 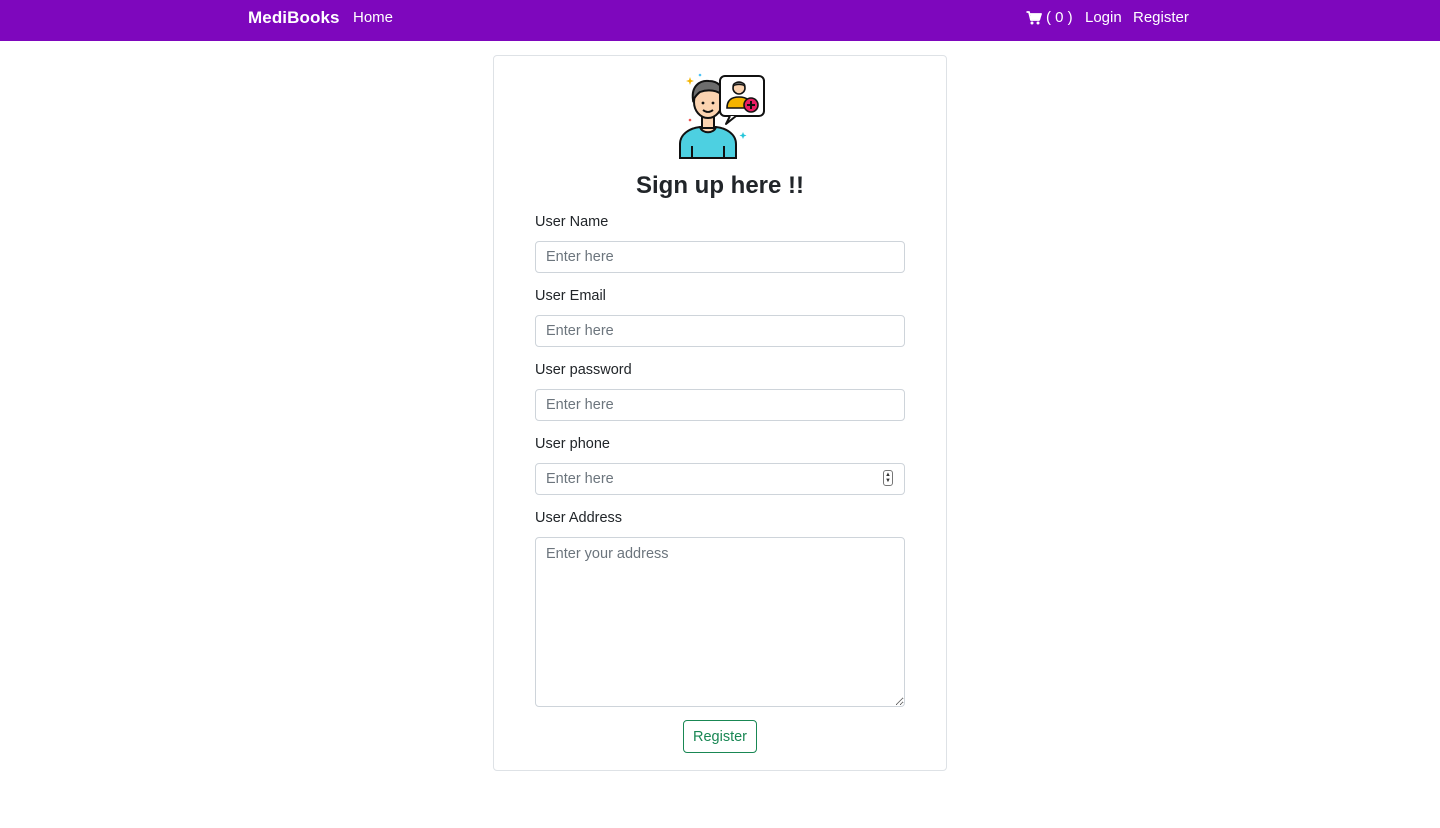 What do you see at coordinates (1161, 17) in the screenshot?
I see `nav-register-link: Register` at bounding box center [1161, 17].